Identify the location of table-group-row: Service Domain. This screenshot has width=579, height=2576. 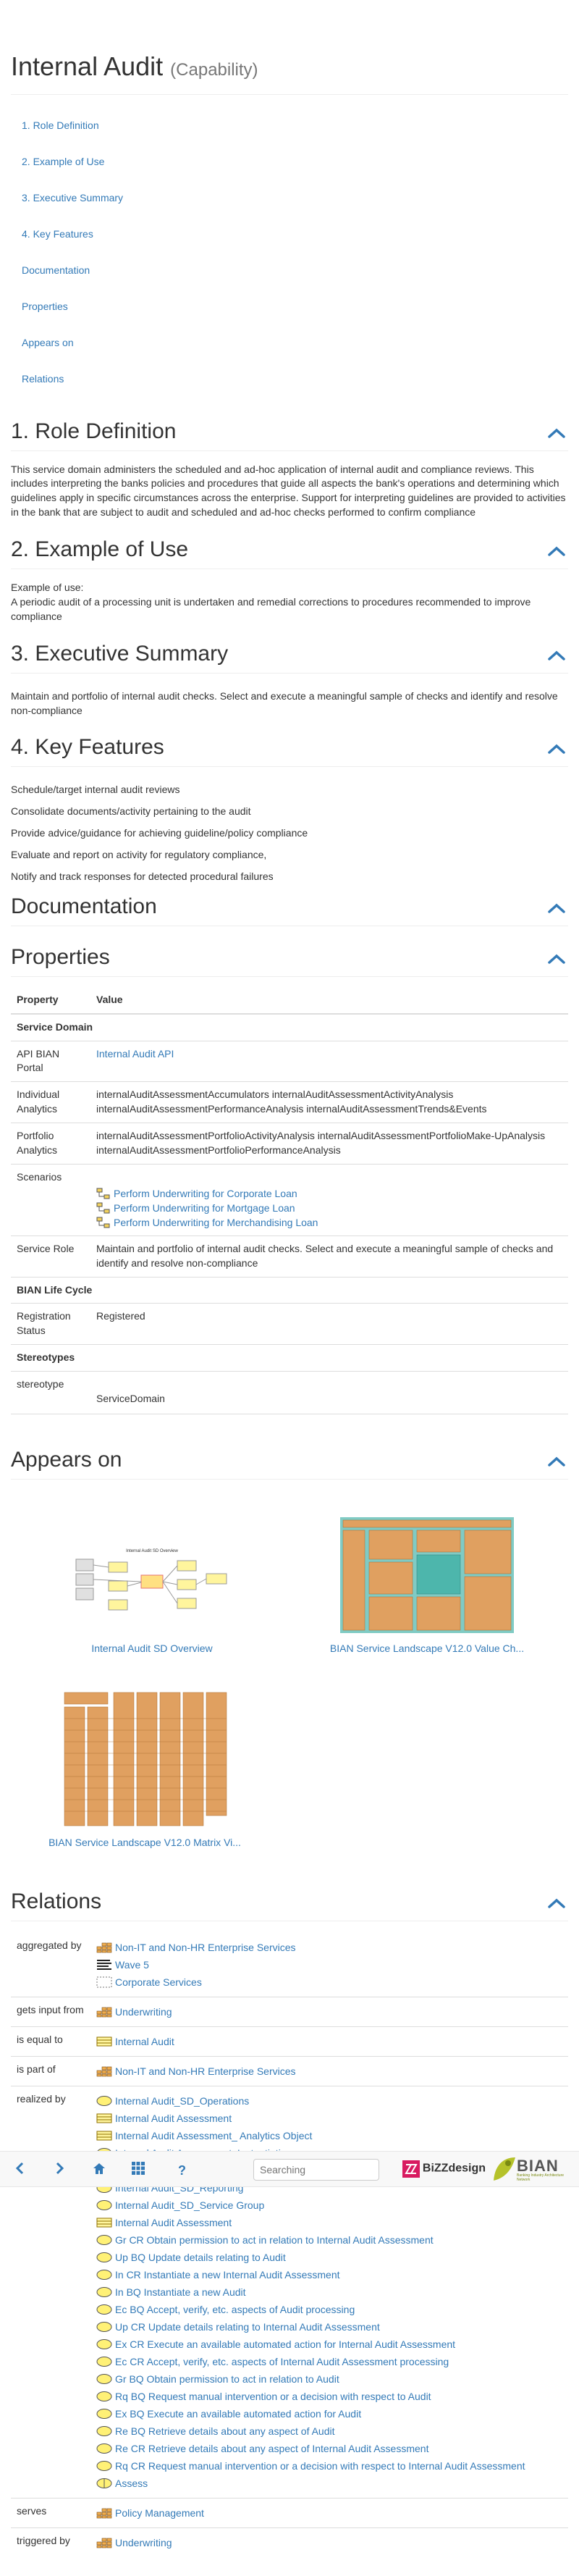
(289, 1027).